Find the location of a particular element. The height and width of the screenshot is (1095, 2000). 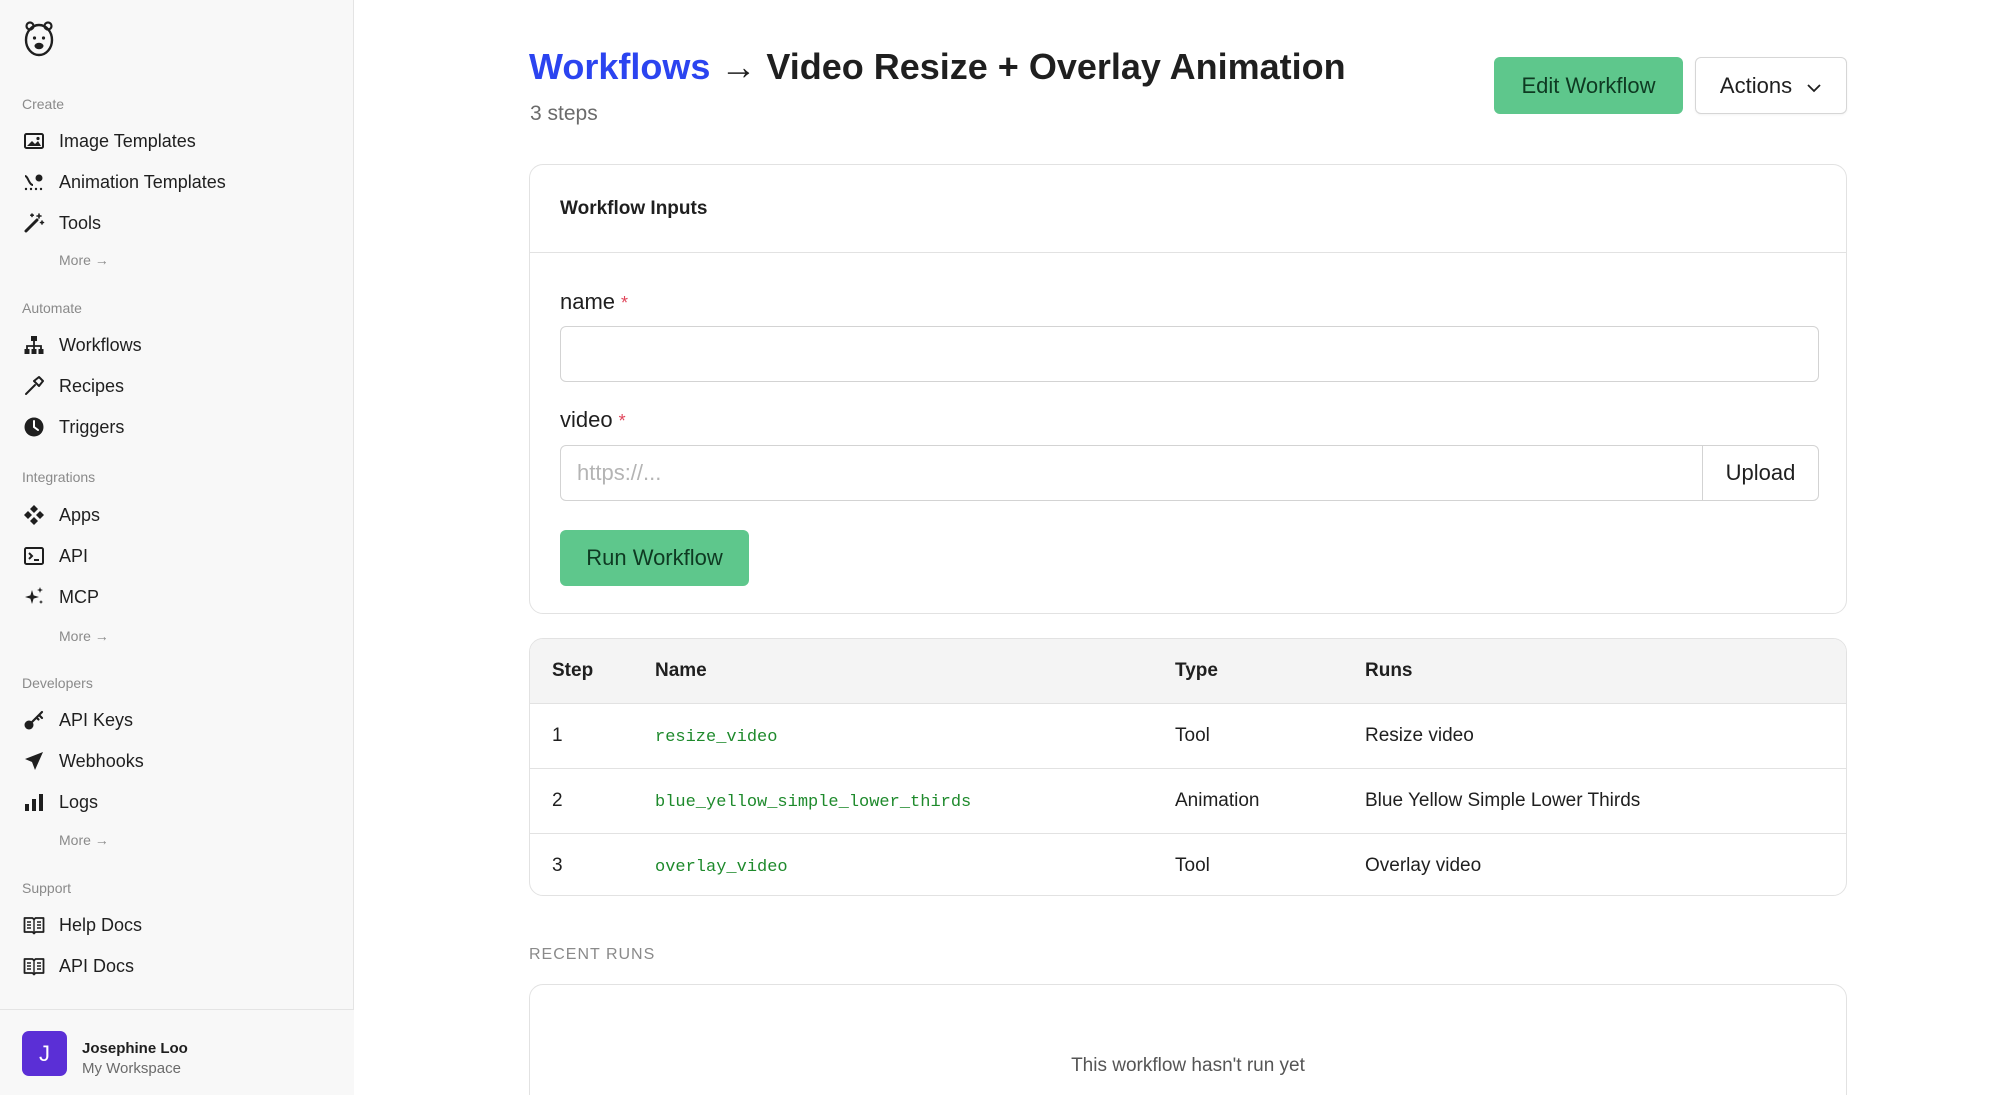

step-number: 1 is located at coordinates (592, 736).